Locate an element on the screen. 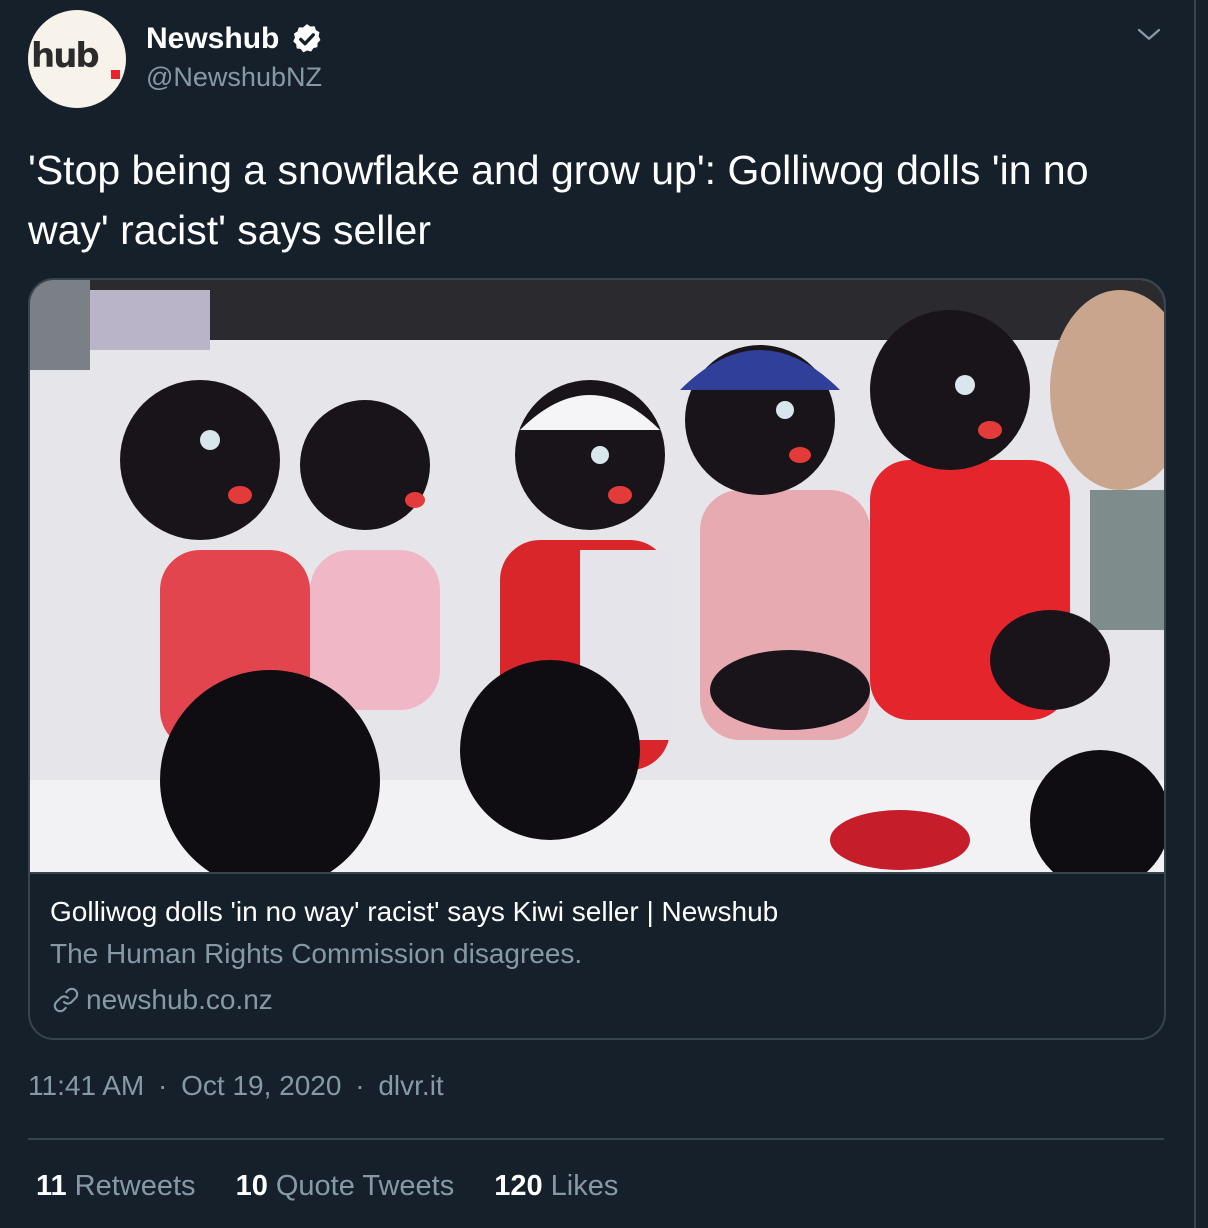  likes-stat: 120 Likes is located at coordinates (556, 1186).